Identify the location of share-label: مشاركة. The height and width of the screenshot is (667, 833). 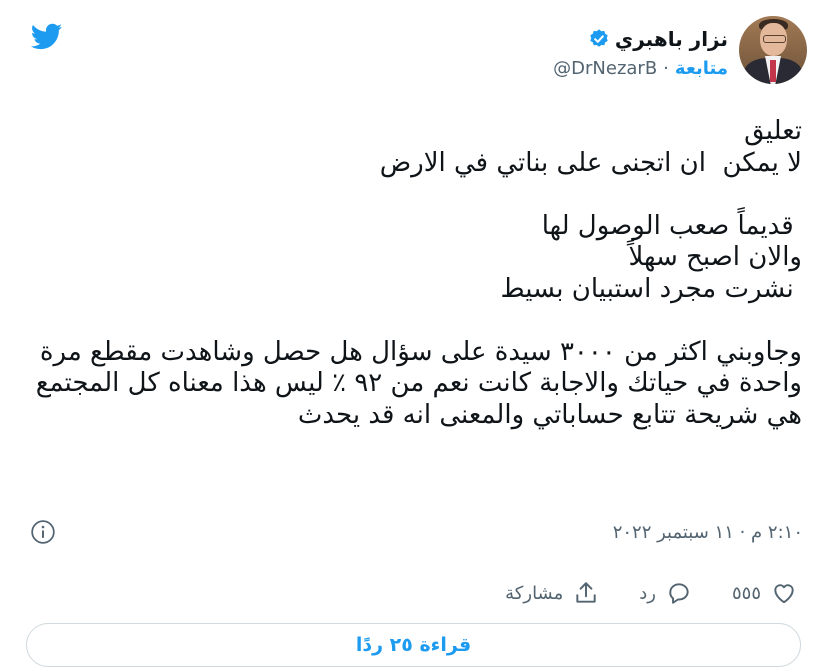
(534, 593).